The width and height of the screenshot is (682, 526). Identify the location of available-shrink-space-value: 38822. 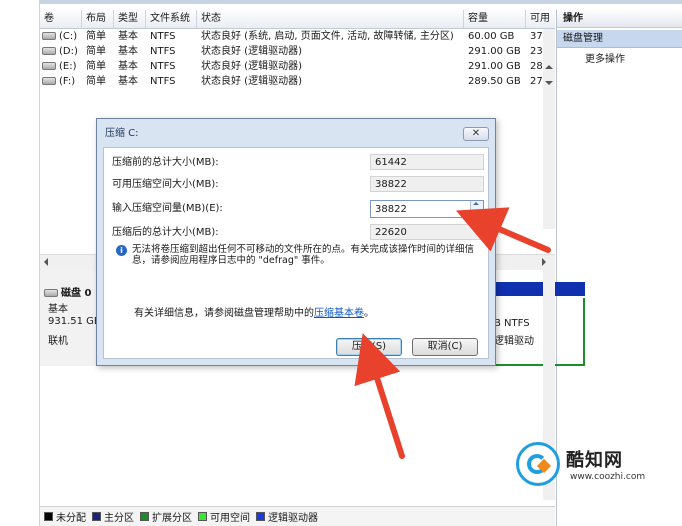
(427, 184).